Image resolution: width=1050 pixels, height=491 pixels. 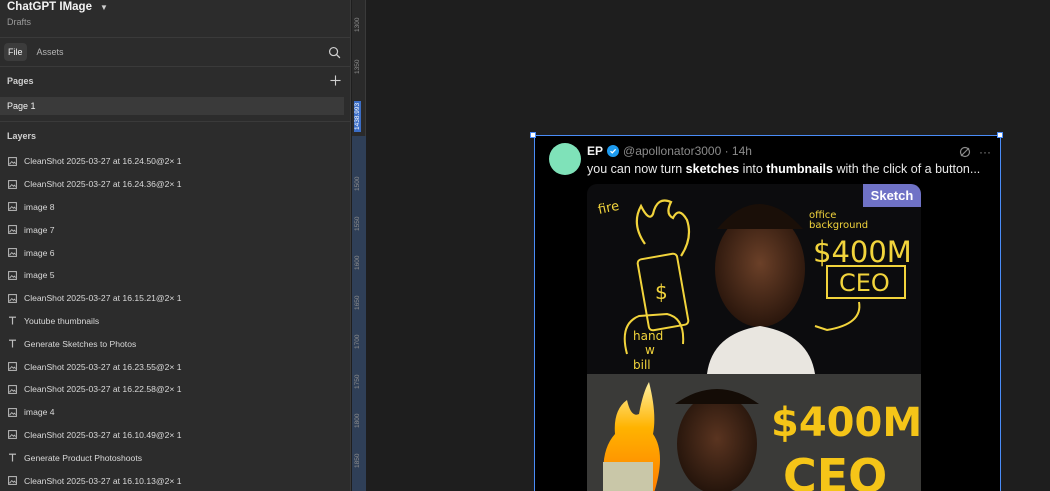 What do you see at coordinates (175, 52) in the screenshot?
I see `panel-tabs: File Assets` at bounding box center [175, 52].